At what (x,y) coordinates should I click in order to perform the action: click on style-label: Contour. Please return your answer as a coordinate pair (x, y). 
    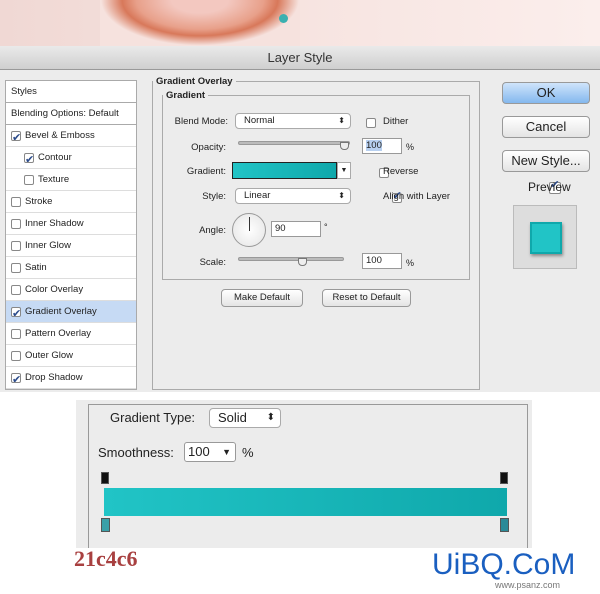
    Looking at the image, I should click on (55, 157).